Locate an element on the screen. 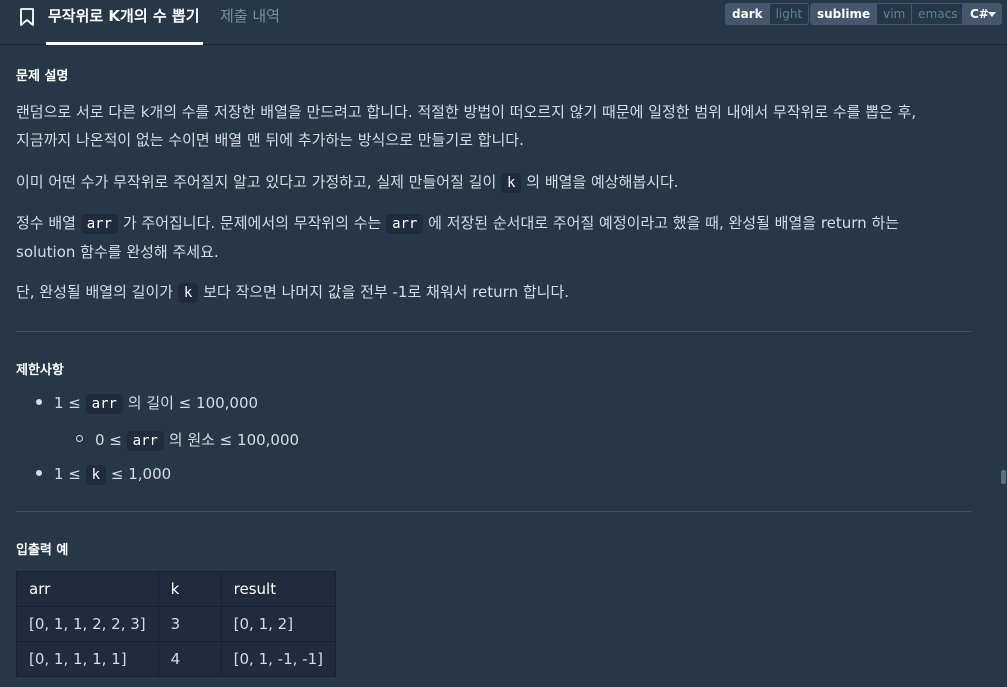 The width and height of the screenshot is (1007, 687). table-row: [0, 1, 1, 2, 2, 3] 3 [0, 1, 2] is located at coordinates (176, 624).